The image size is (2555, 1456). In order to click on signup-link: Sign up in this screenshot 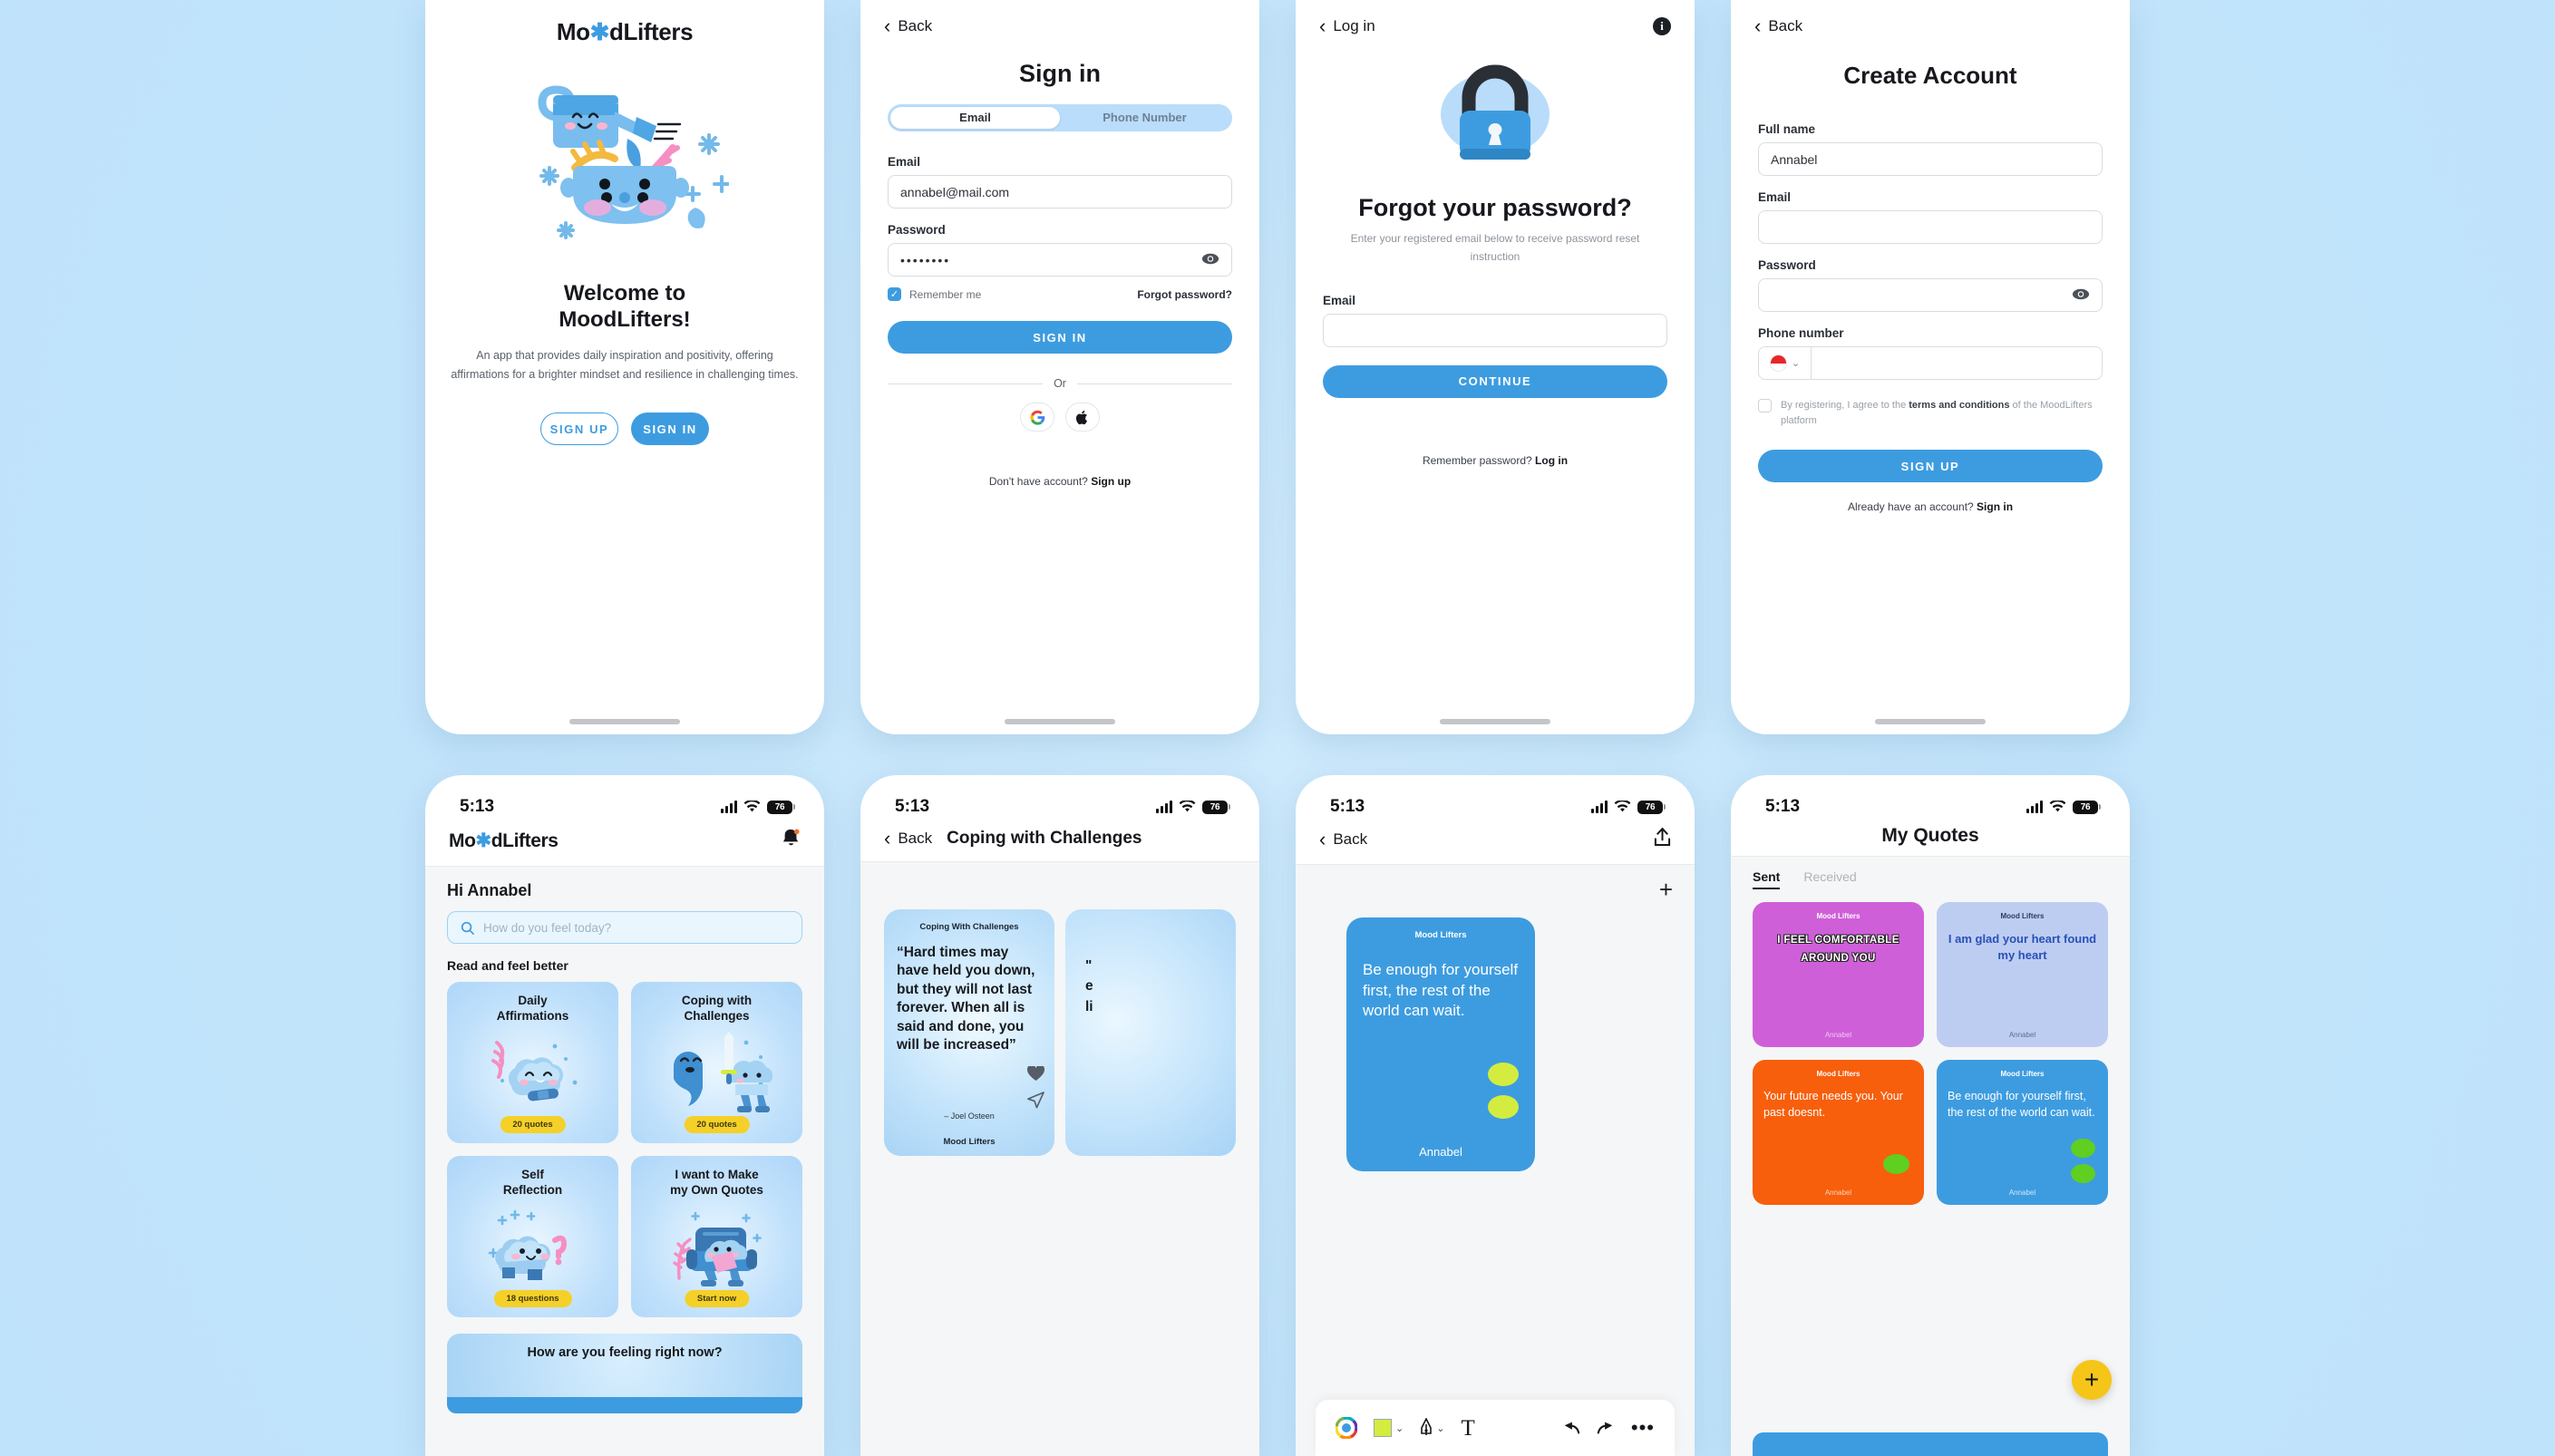, I will do `click(1111, 482)`.